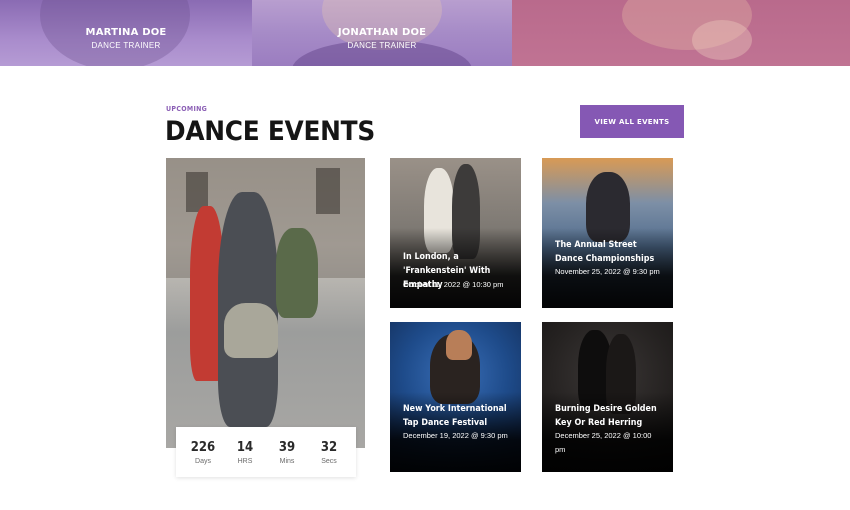 This screenshot has height=510, width=850. Describe the element at coordinates (632, 121) in the screenshot. I see `view-all-events-button: VIEW ALL EVENTS` at that location.